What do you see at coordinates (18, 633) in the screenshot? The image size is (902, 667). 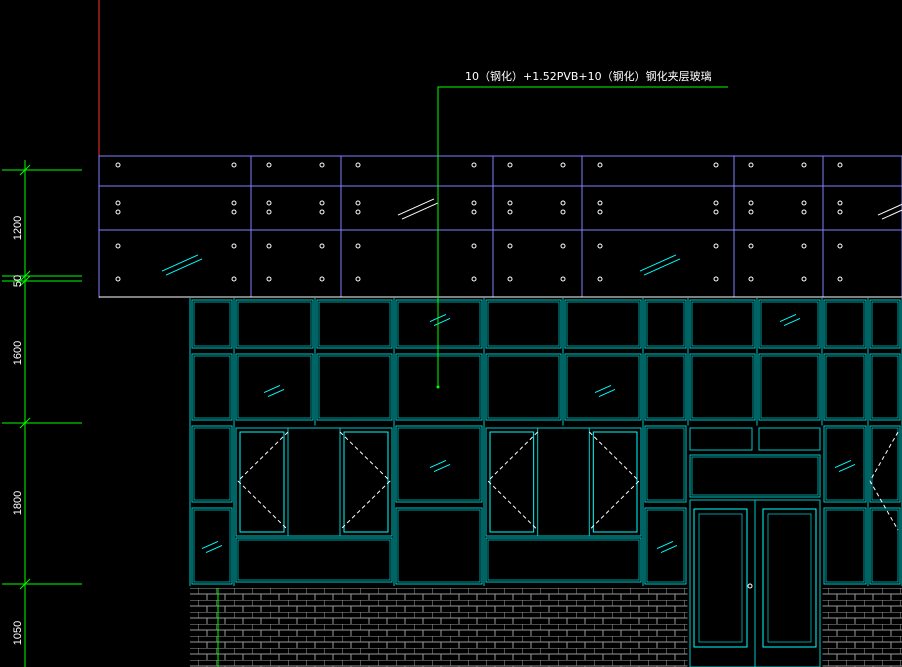 I see `dimension-text-1050: 1050` at bounding box center [18, 633].